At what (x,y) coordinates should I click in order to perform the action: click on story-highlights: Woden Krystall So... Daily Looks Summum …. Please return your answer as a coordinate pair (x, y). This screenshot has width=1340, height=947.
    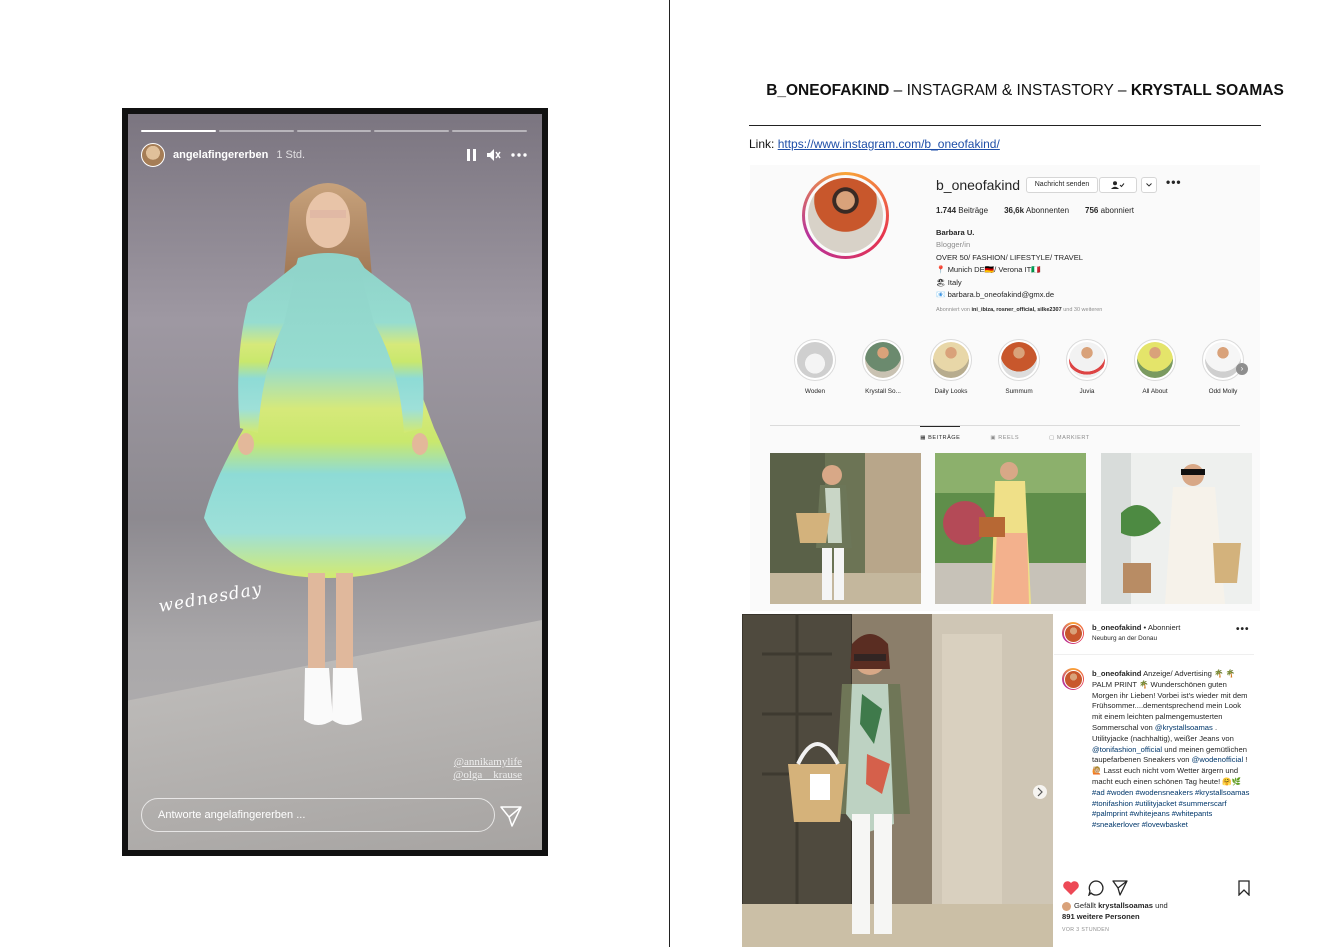
    Looking at the image, I should click on (1020, 369).